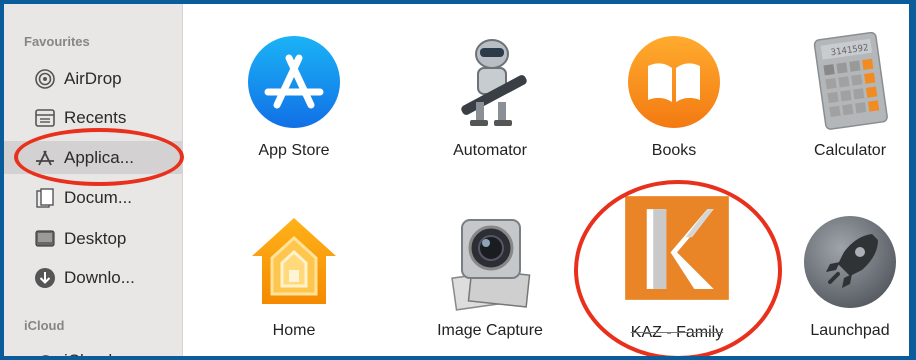 This screenshot has height=360, width=916. I want to click on app-label: Calculator, so click(850, 150).